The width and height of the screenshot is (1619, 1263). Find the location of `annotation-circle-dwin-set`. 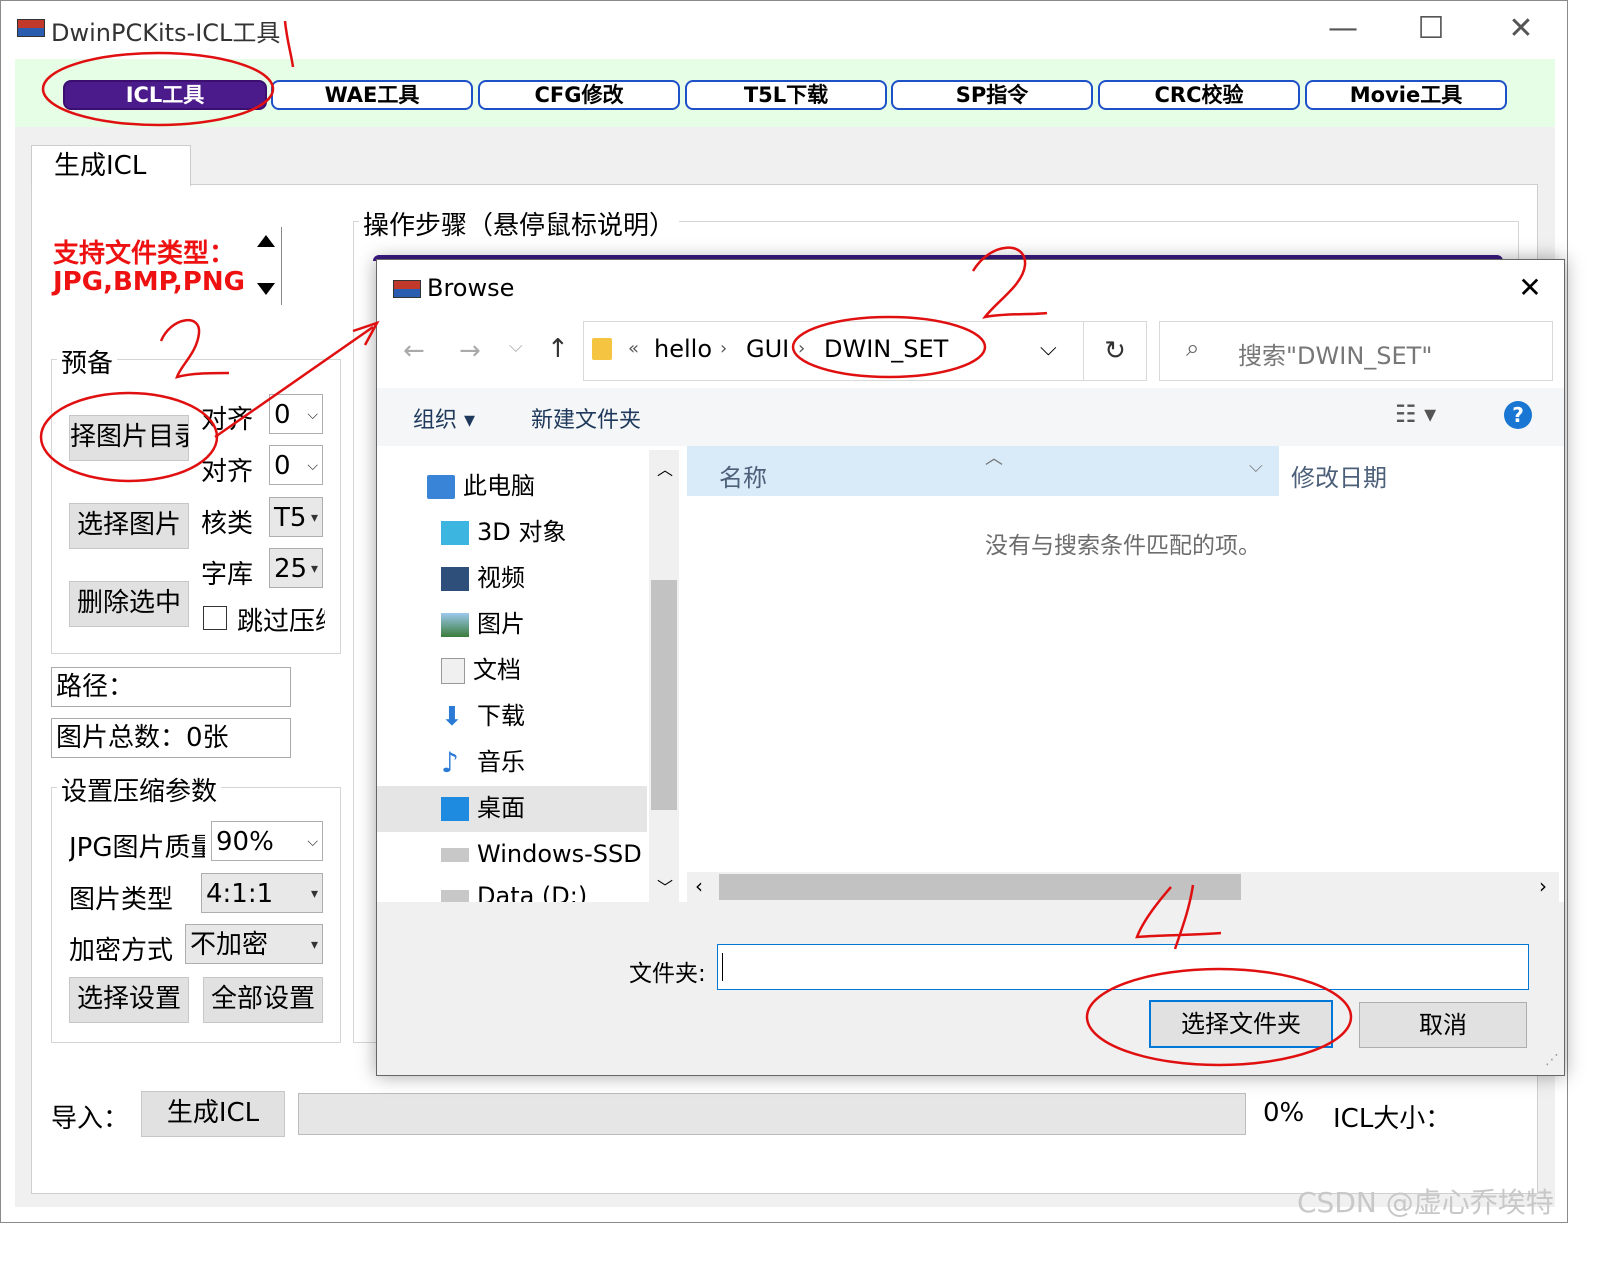

annotation-circle-dwin-set is located at coordinates (889, 347).